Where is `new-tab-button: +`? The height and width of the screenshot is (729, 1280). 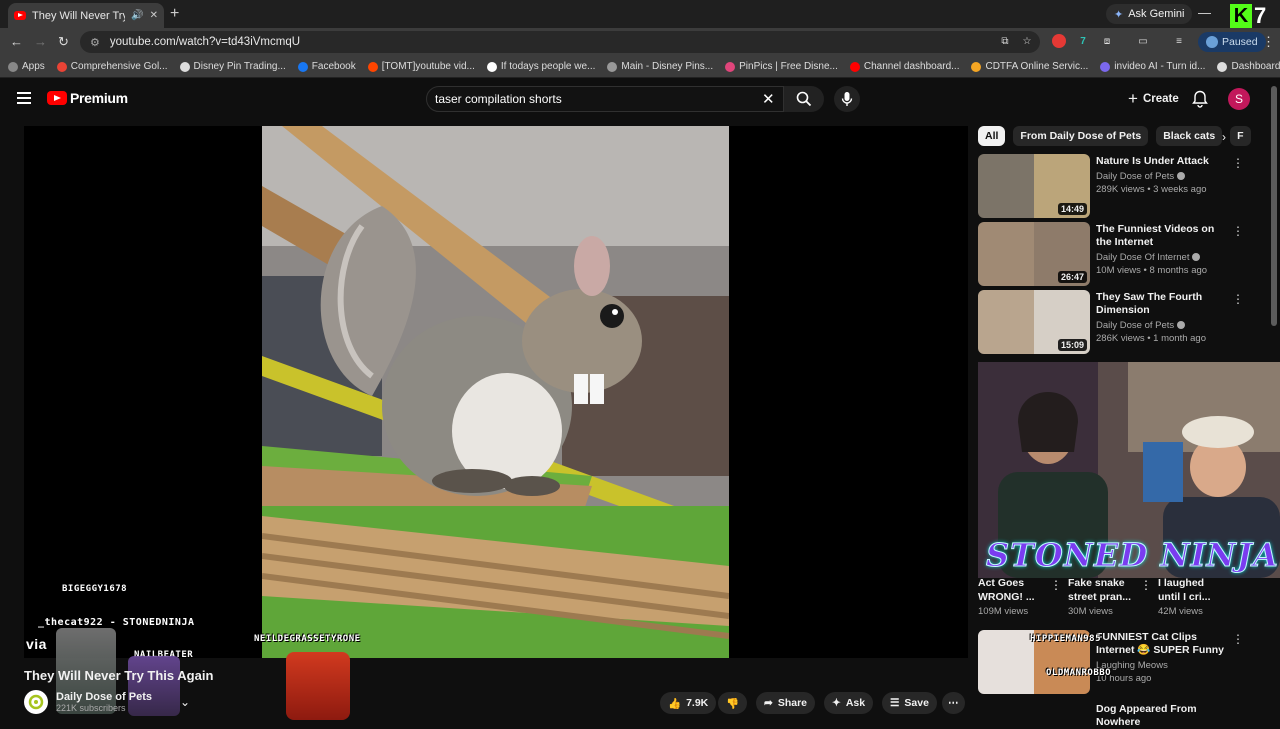 new-tab-button: + is located at coordinates (174, 14).